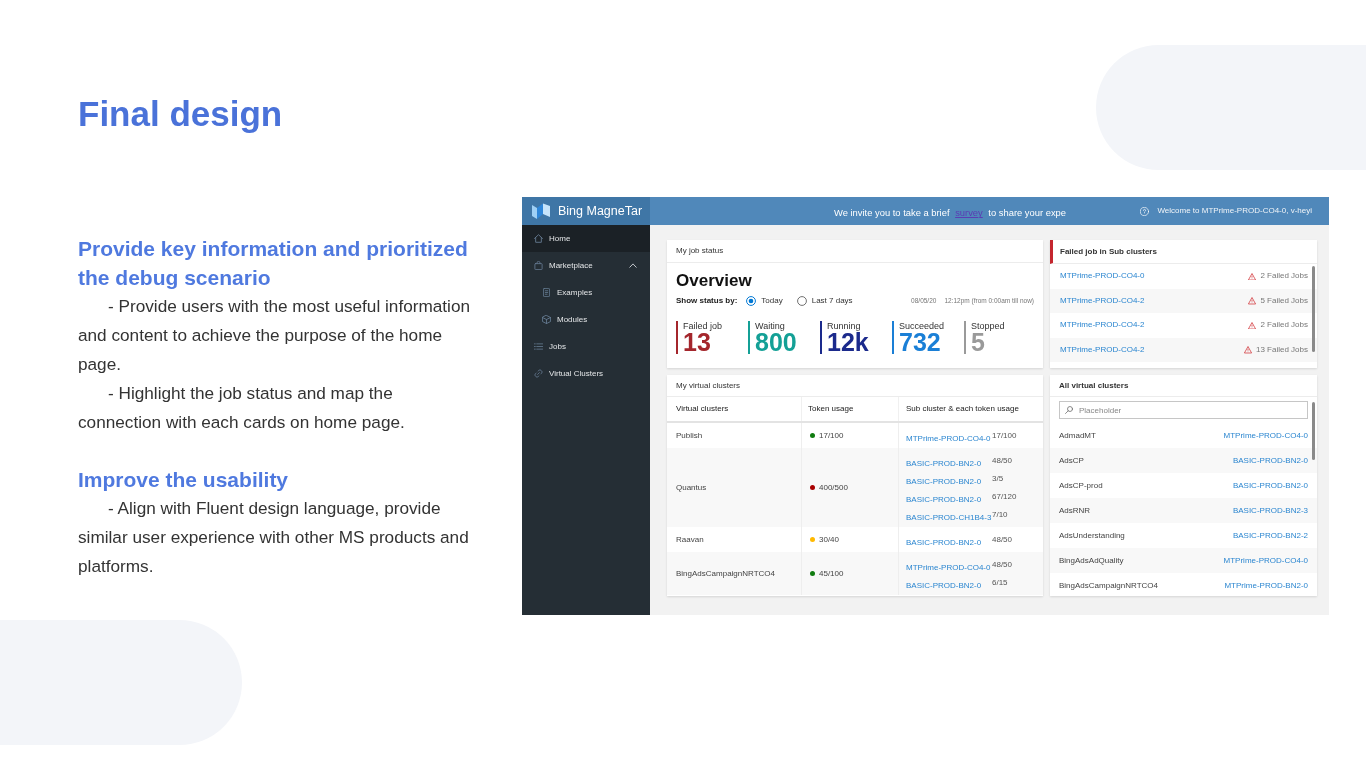 Image resolution: width=1366 pixels, height=768 pixels. I want to click on stat-label: Stopped, so click(988, 326).